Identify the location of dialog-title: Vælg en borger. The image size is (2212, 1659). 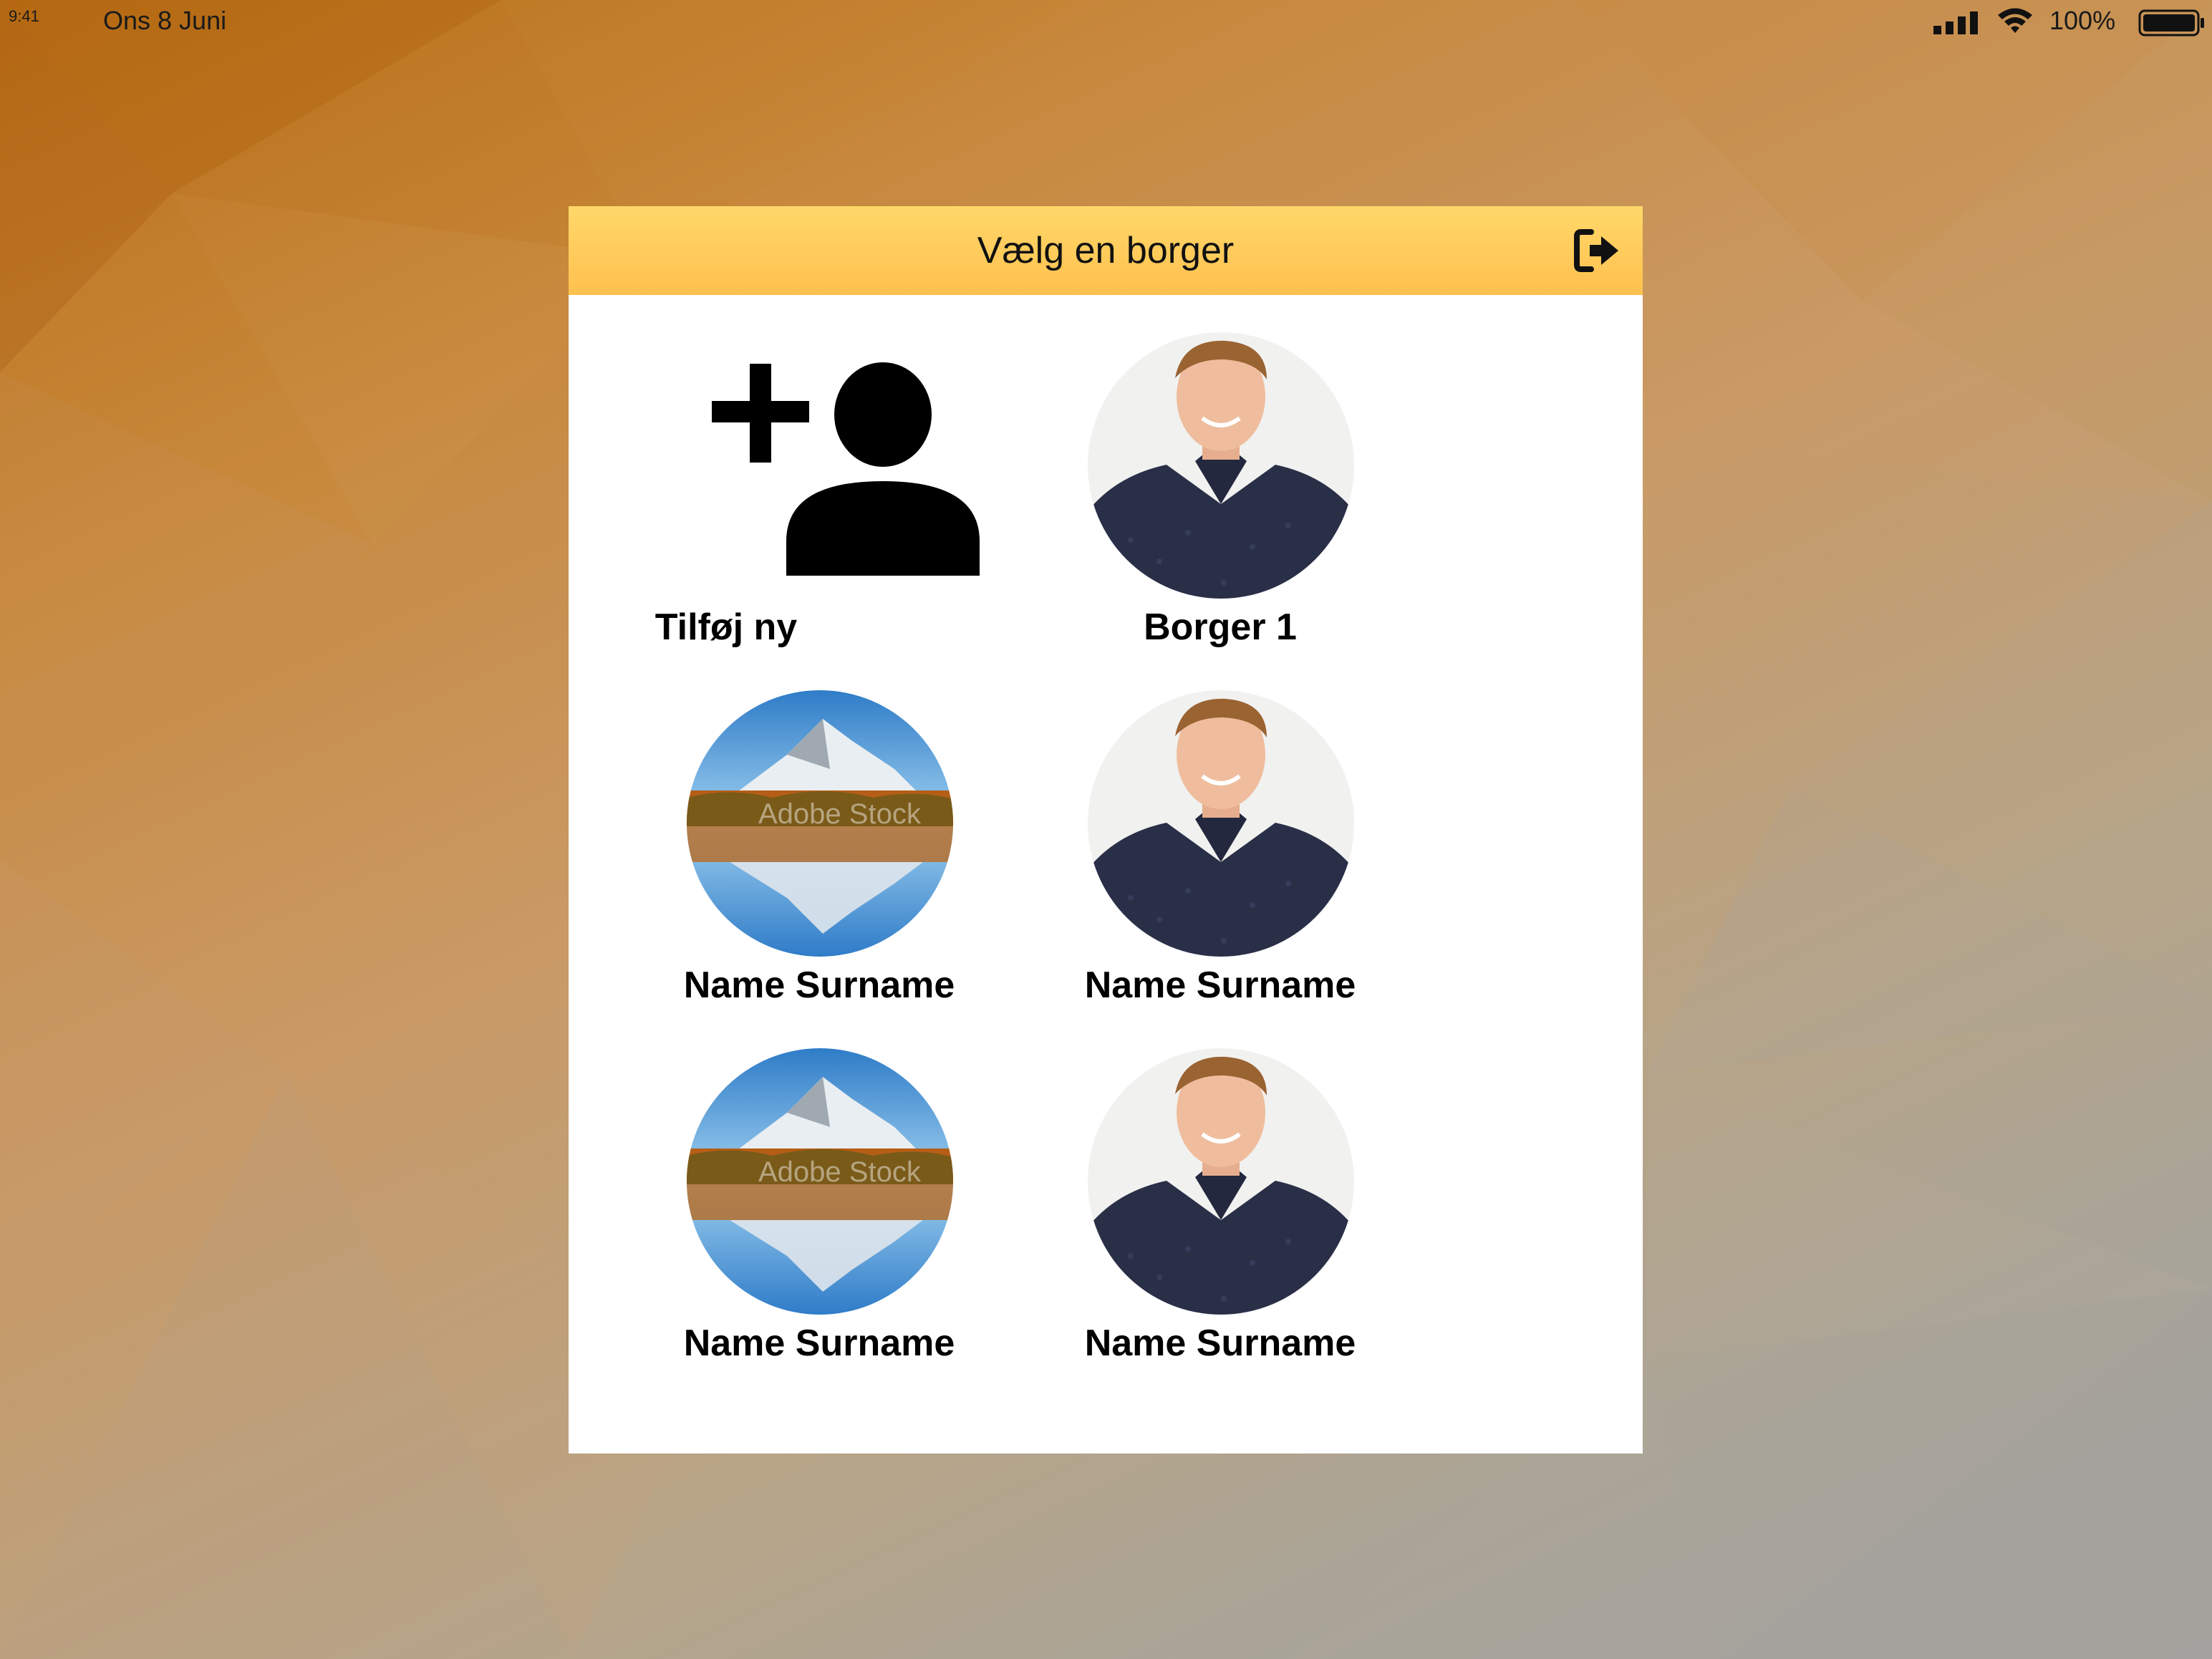
(1106, 251).